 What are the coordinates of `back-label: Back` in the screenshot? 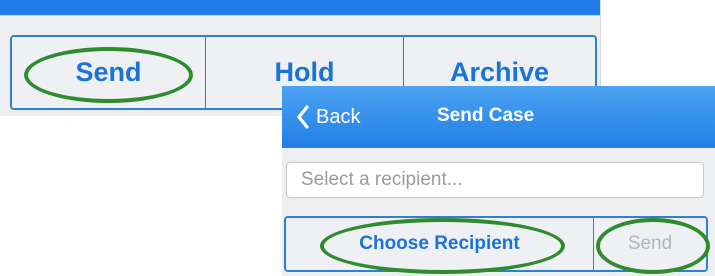 It's located at (338, 116).